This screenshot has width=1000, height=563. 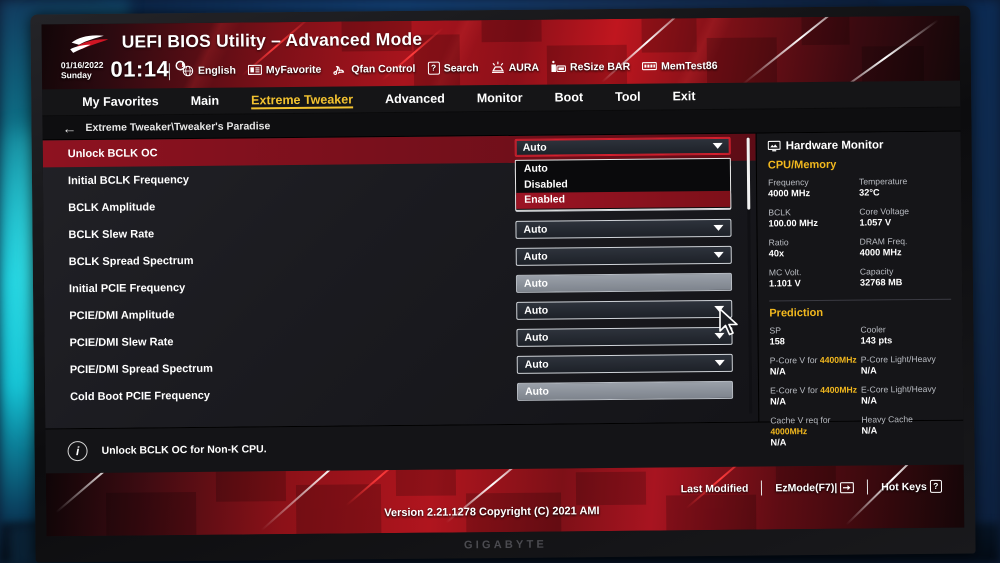 I want to click on hwm-key: Core Voltage, so click(x=884, y=211).